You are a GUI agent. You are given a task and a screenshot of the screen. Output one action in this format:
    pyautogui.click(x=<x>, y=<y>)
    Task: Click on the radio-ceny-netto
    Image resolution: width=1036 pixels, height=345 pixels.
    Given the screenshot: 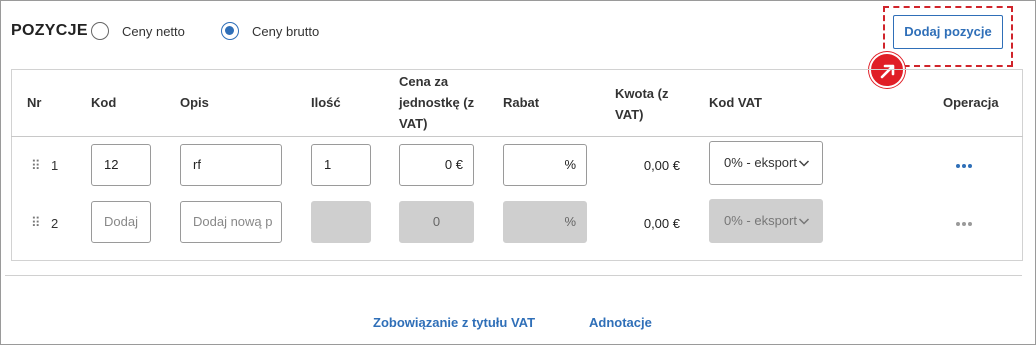 What is the action you would take?
    pyautogui.click(x=100, y=31)
    